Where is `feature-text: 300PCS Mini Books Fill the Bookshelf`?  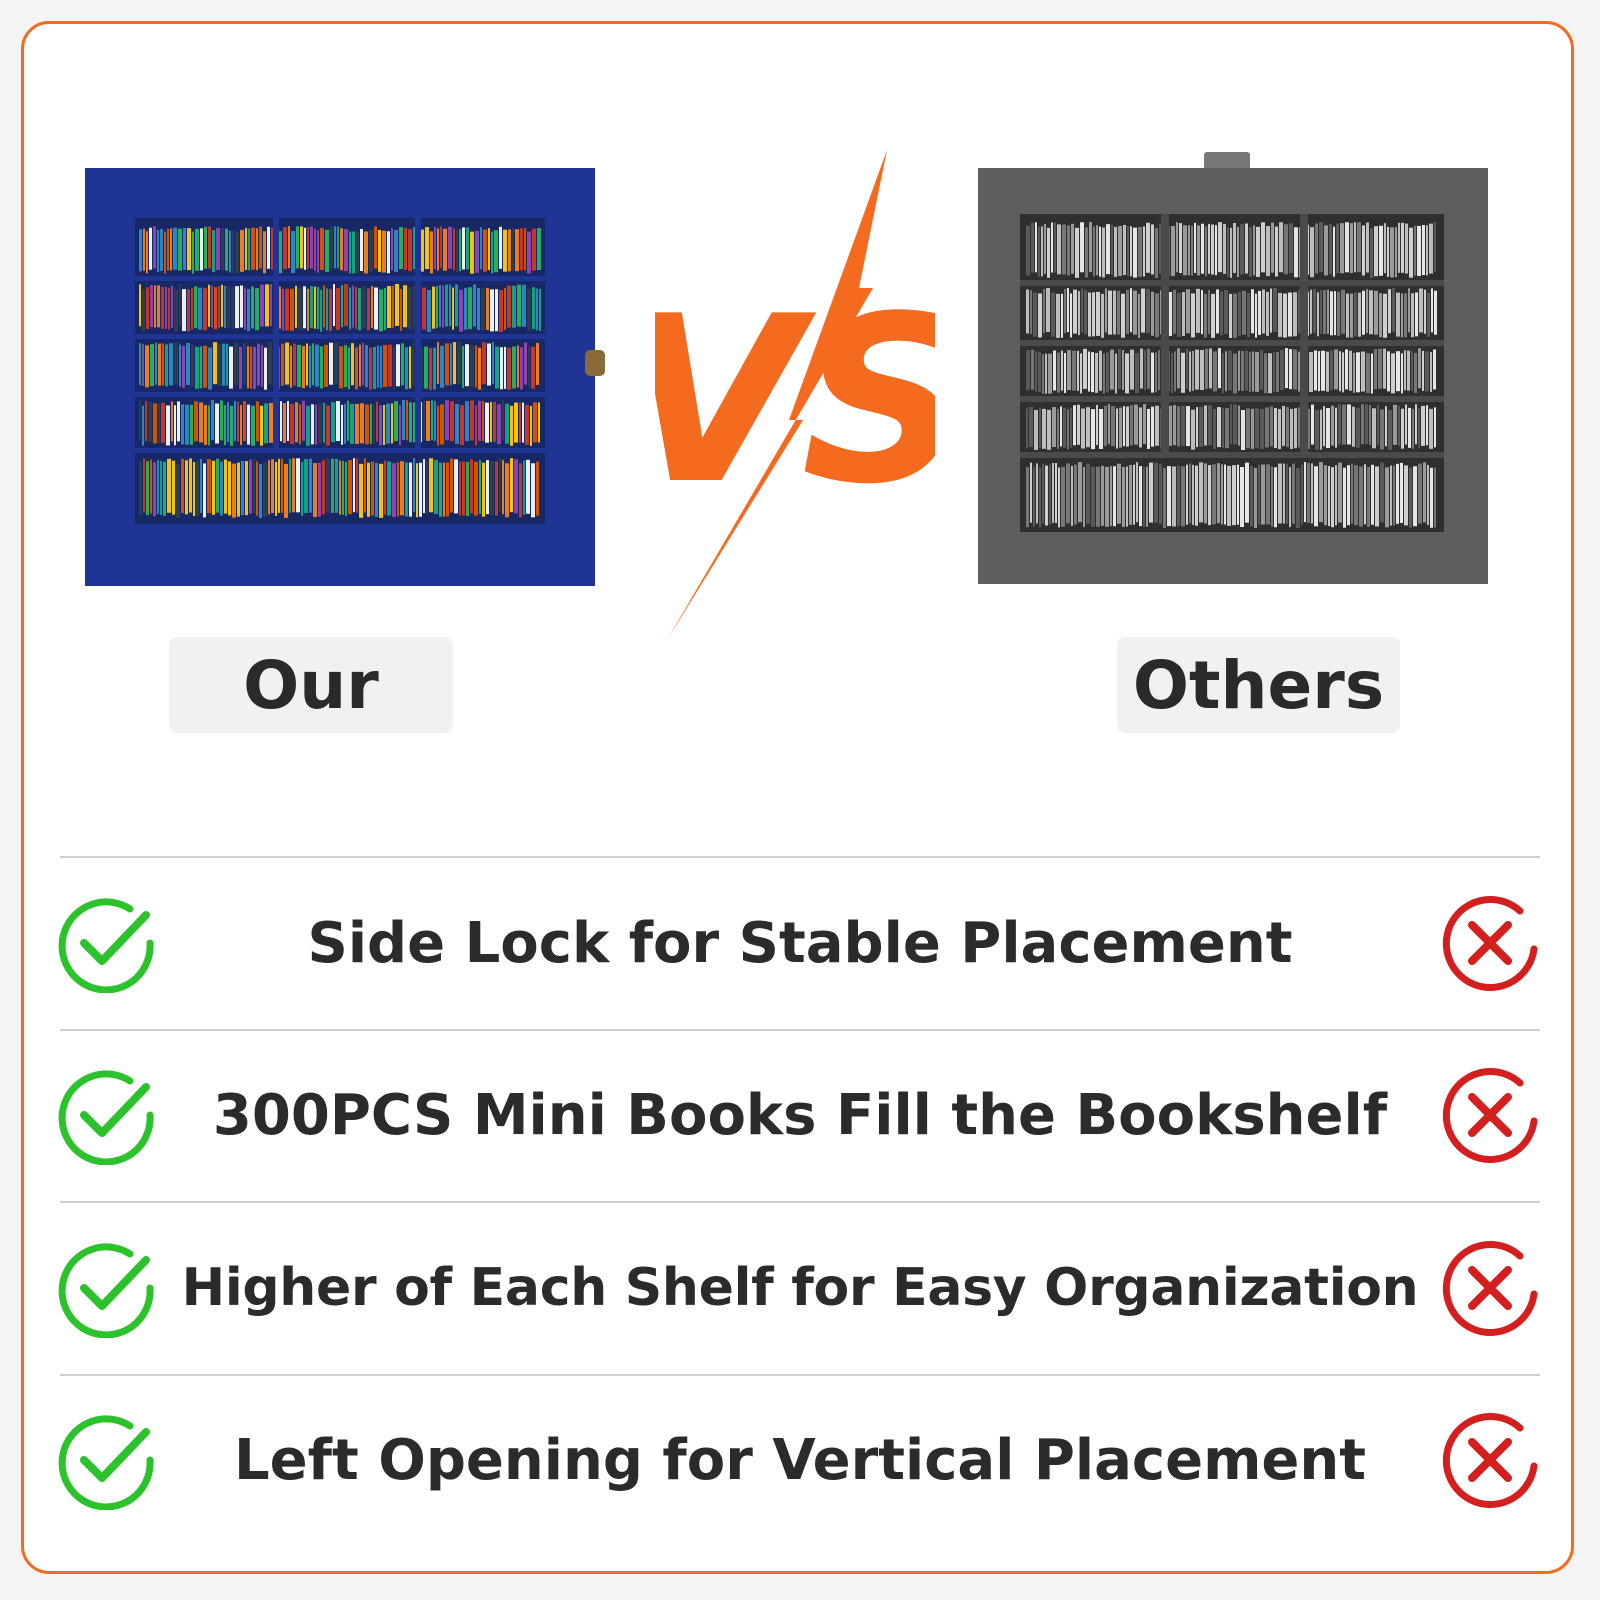 feature-text: 300PCS Mini Books Fill the Bookshelf is located at coordinates (800, 1115).